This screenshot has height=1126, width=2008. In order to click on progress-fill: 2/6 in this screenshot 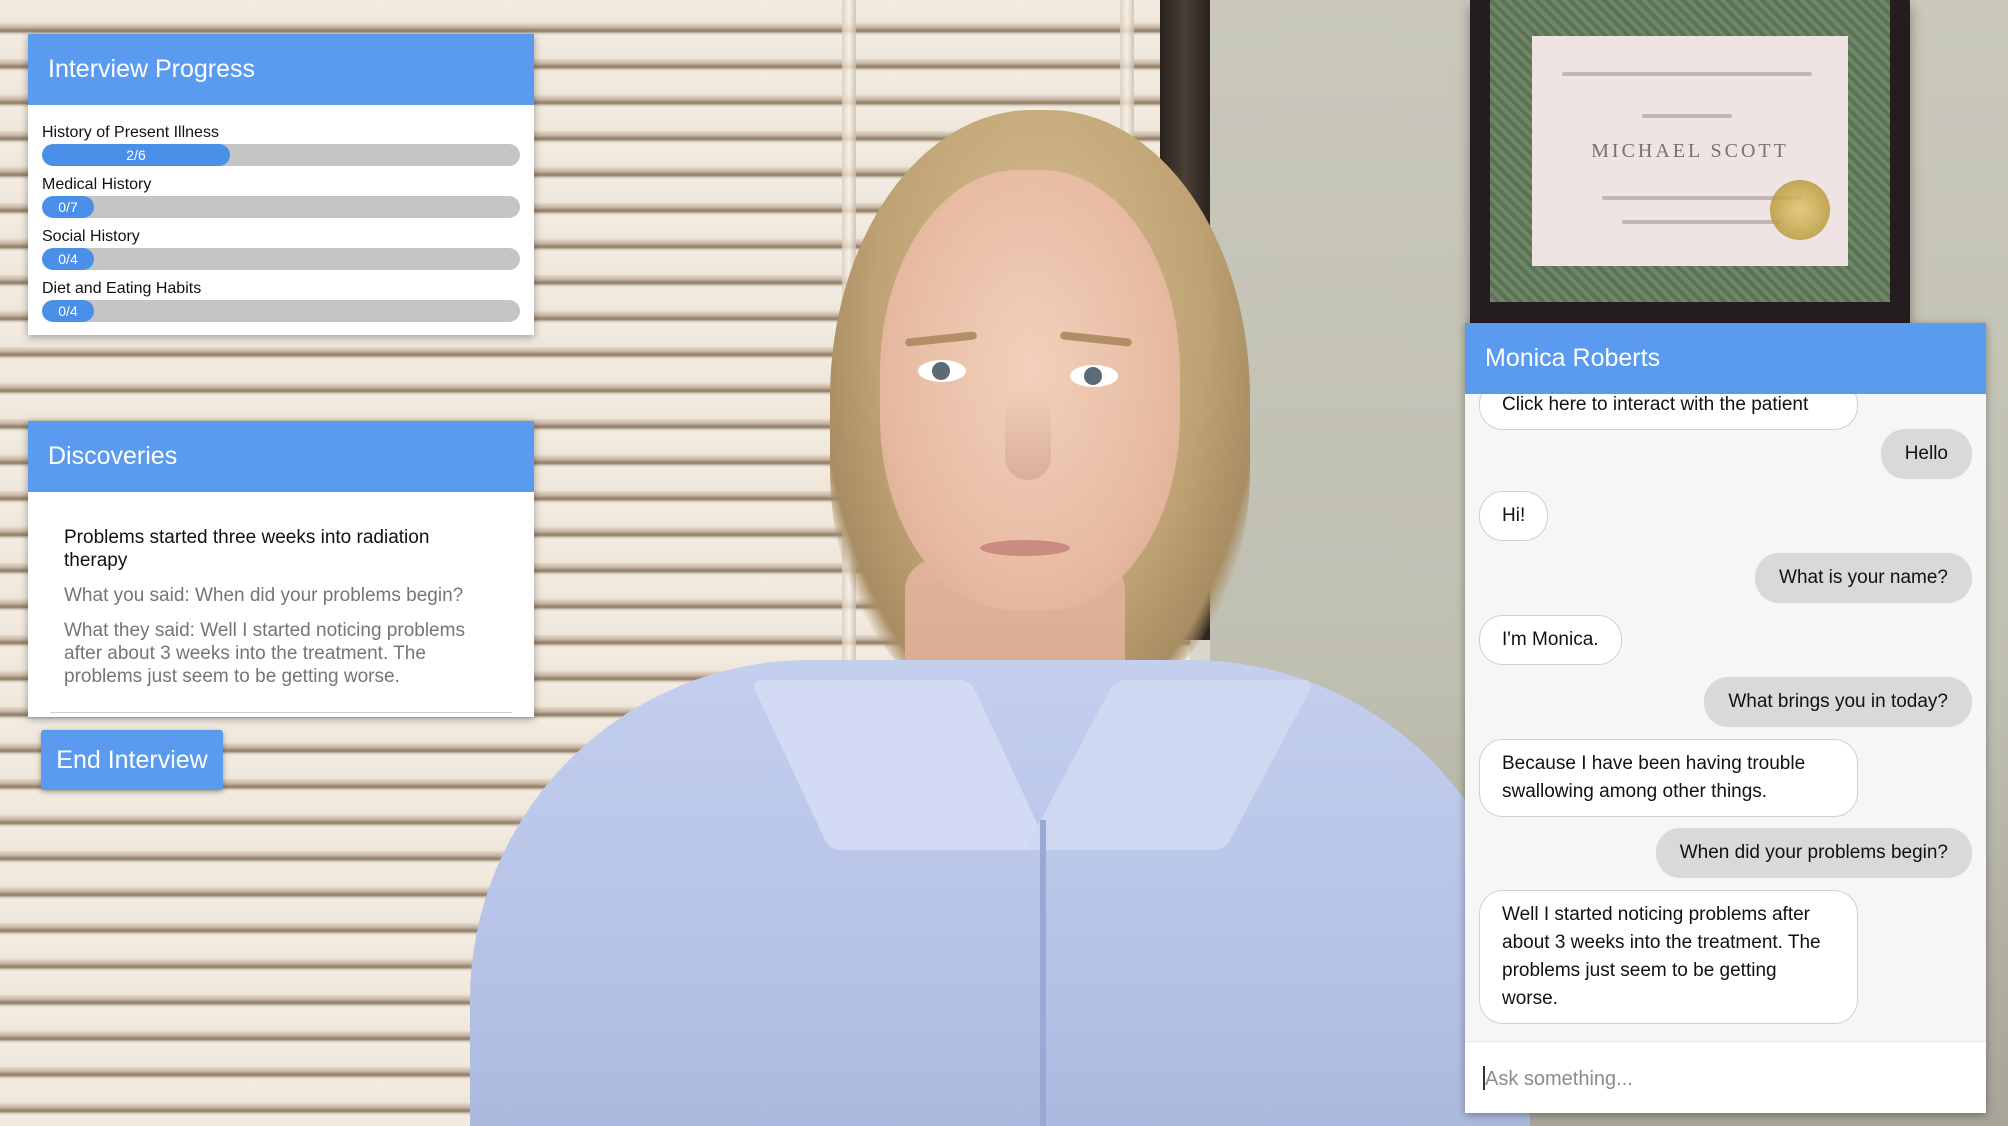, I will do `click(136, 155)`.